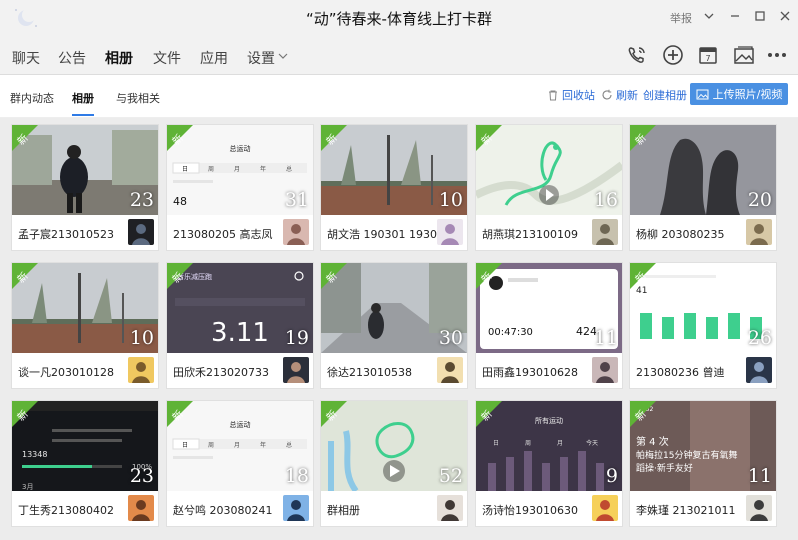 The width and height of the screenshot is (798, 540). I want to click on svg-text: 总运动, so click(240, 424).